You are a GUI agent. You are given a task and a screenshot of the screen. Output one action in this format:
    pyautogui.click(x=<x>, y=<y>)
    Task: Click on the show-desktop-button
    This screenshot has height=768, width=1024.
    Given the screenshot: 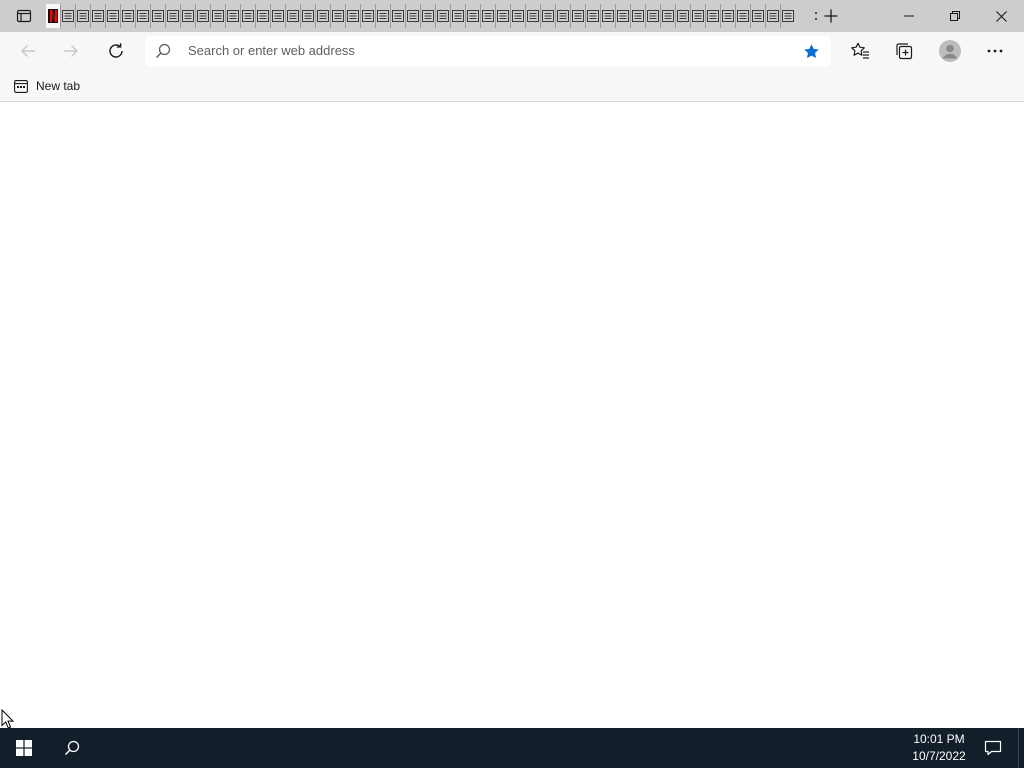 What is the action you would take?
    pyautogui.click(x=1021, y=748)
    